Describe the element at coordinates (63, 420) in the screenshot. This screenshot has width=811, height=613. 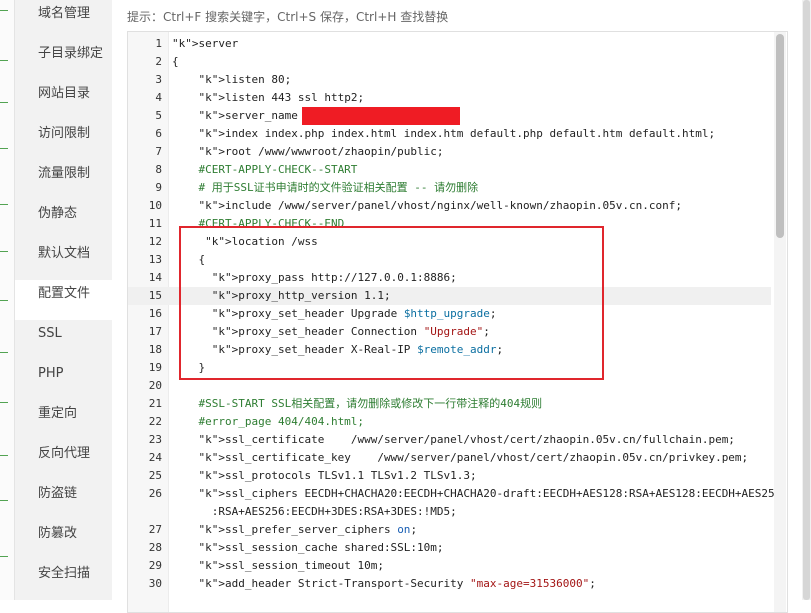
I see `sidebar-item-redirect: 重定向` at that location.